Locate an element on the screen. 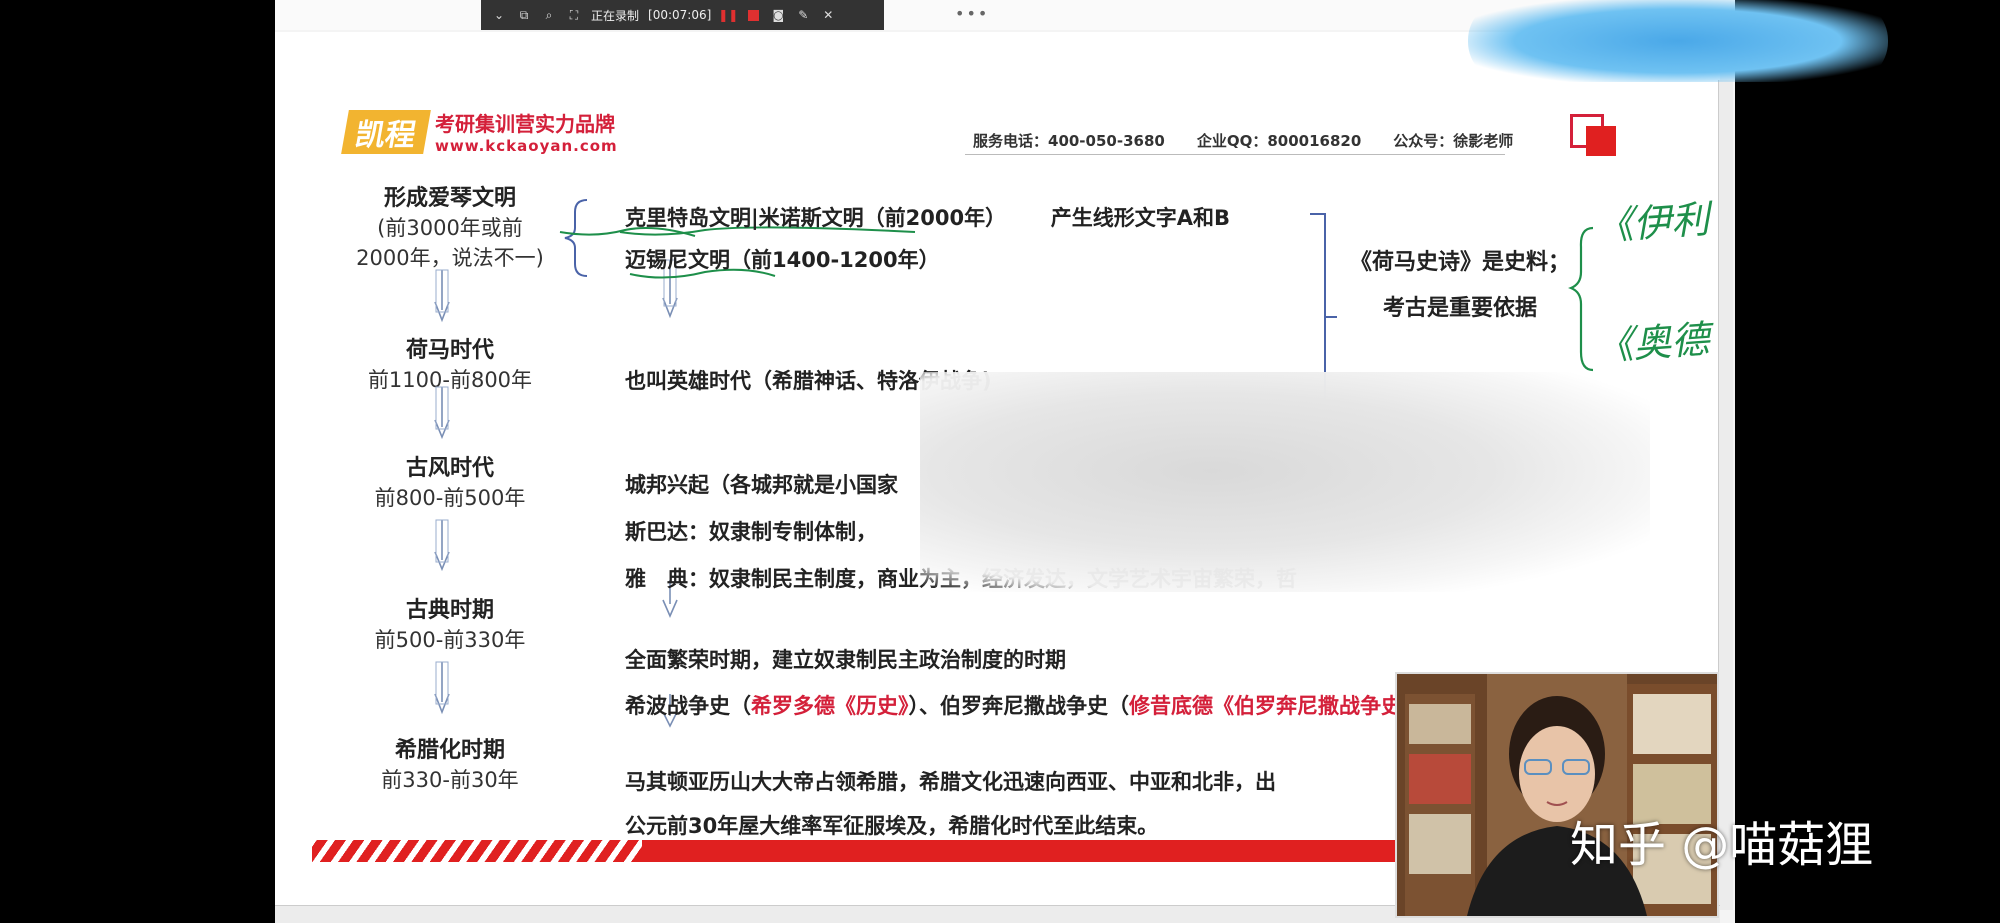 This screenshot has width=2000, height=923. classical-line-2: 希波战争史（希罗多德《历史》）、伯罗奔尼撒战争史（修昔底德《伯罗奔尼撒战争史》） is located at coordinates (1029, 706).